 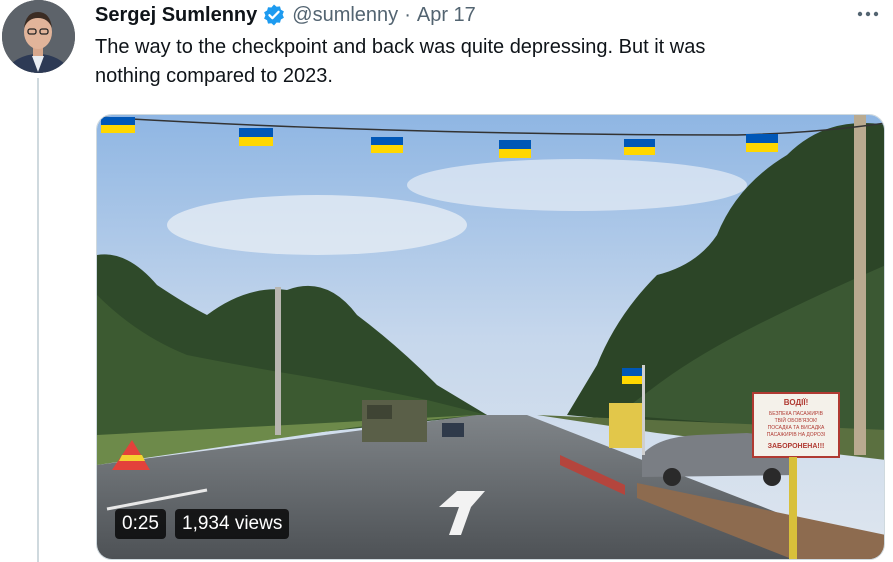 I want to click on avatar-image, so click(x=38, y=36).